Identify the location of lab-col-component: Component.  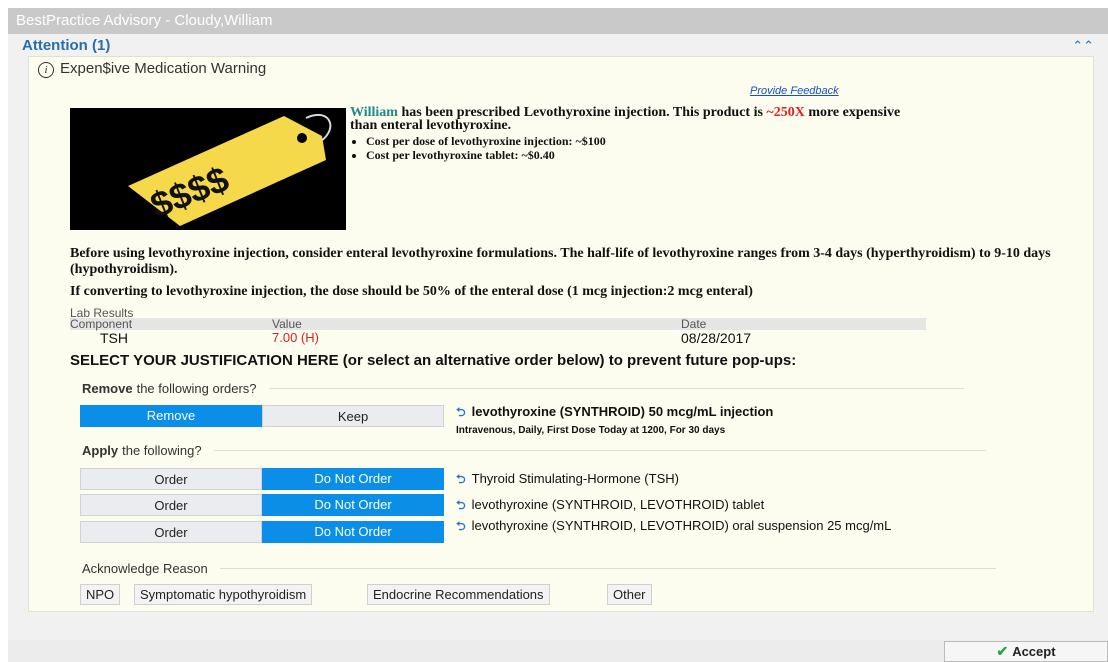
(101, 324).